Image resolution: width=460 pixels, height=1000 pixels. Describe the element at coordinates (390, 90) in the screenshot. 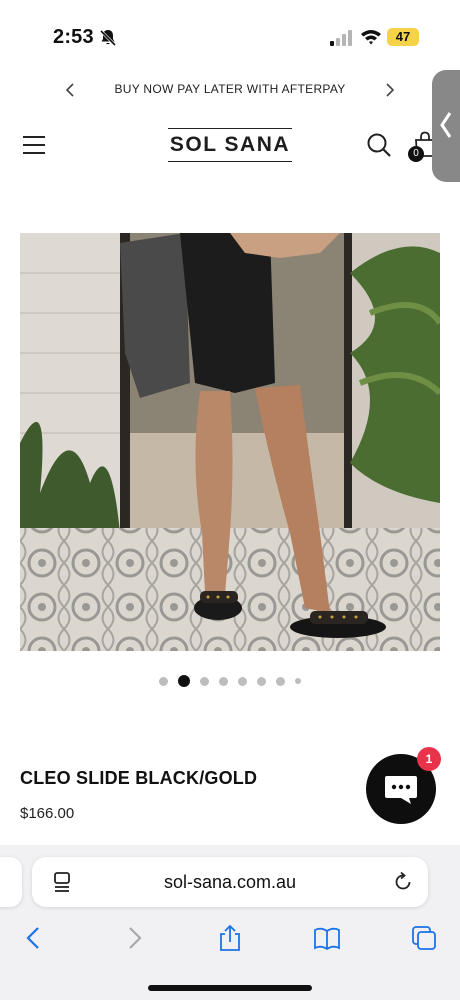

I see `chevron-right-icon` at that location.